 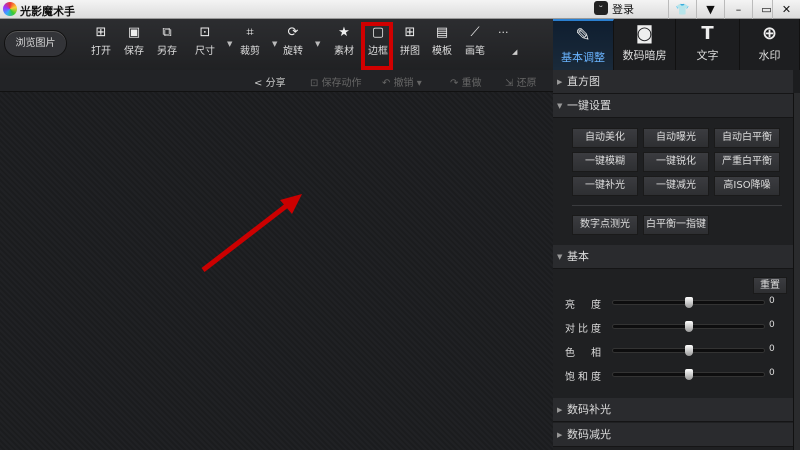 What do you see at coordinates (677, 205) in the screenshot?
I see `divider` at bounding box center [677, 205].